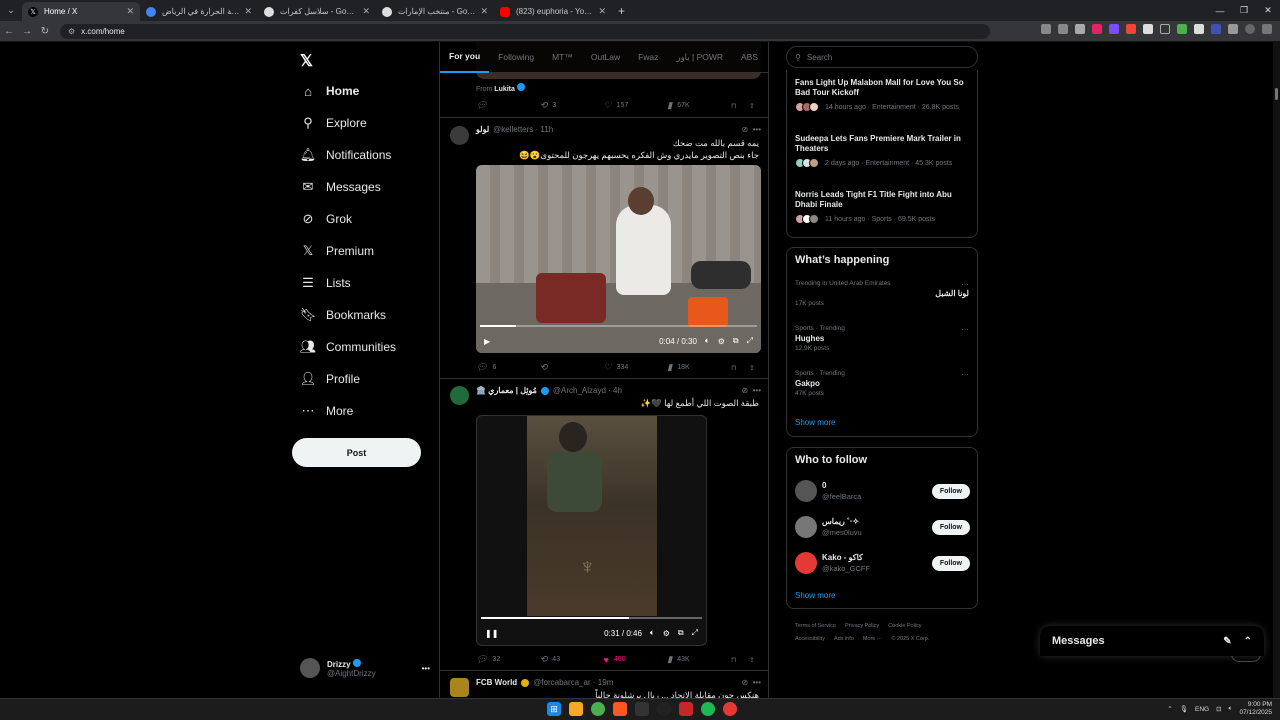  I want to click on repost-button: ⟲ 43, so click(572, 659).